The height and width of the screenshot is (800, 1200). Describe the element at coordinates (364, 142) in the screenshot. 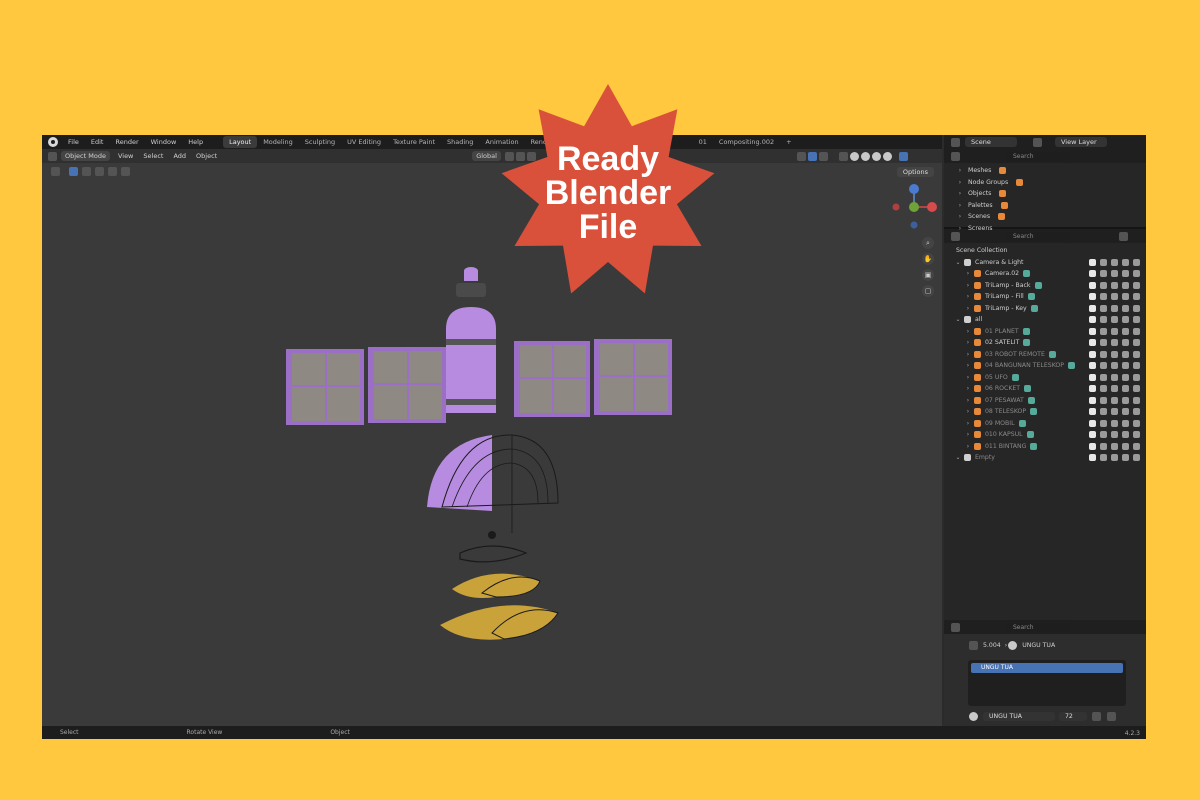

I see `workspace-tab-uv-editing: UV Editing` at that location.